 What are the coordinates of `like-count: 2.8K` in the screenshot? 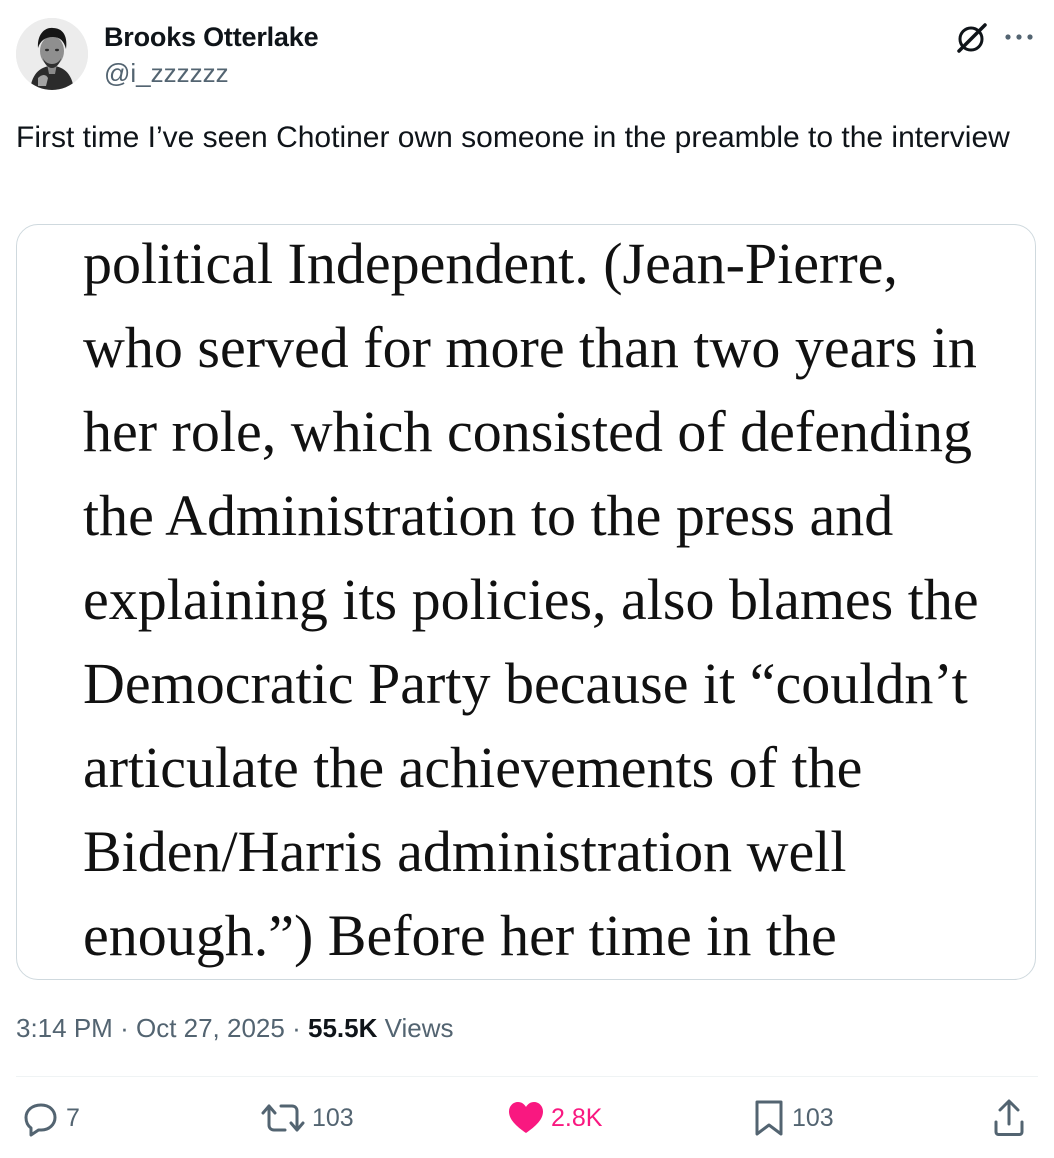 It's located at (577, 1117).